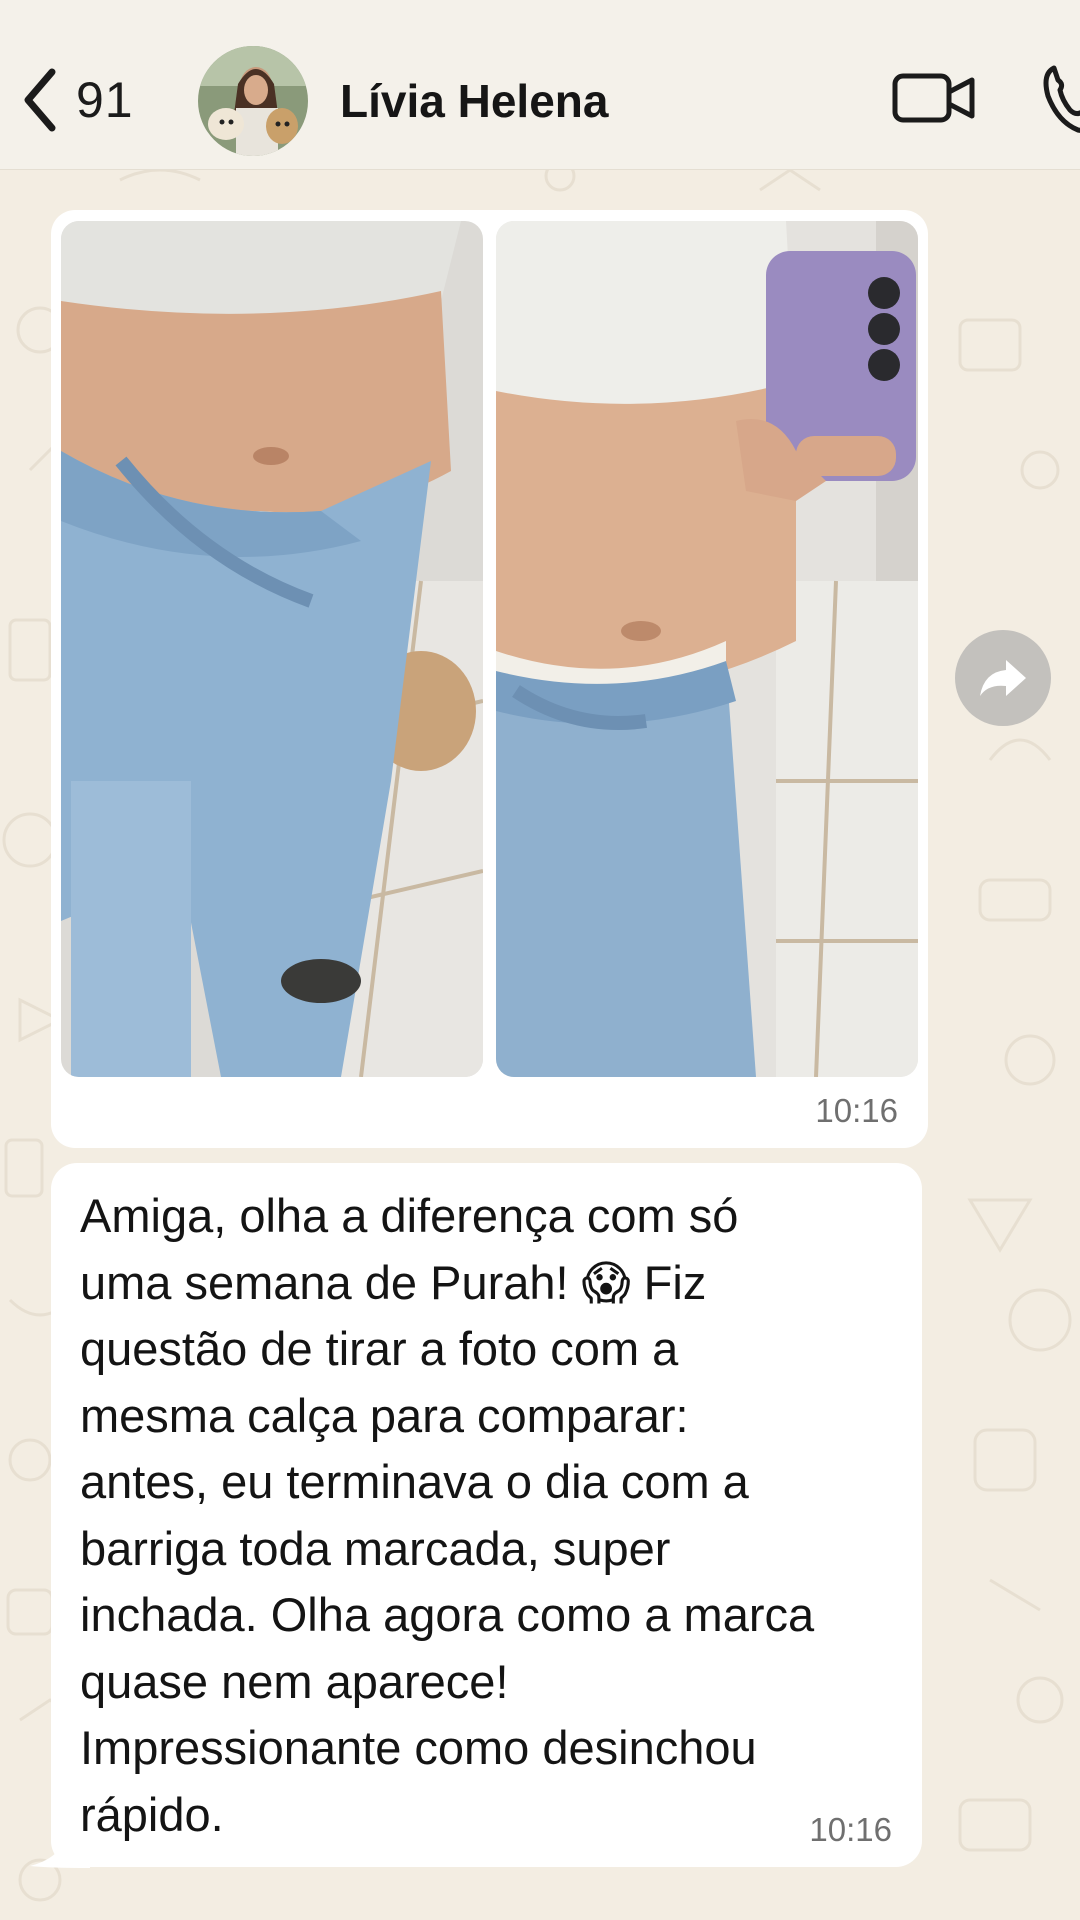  I want to click on avatar-image, so click(253, 101).